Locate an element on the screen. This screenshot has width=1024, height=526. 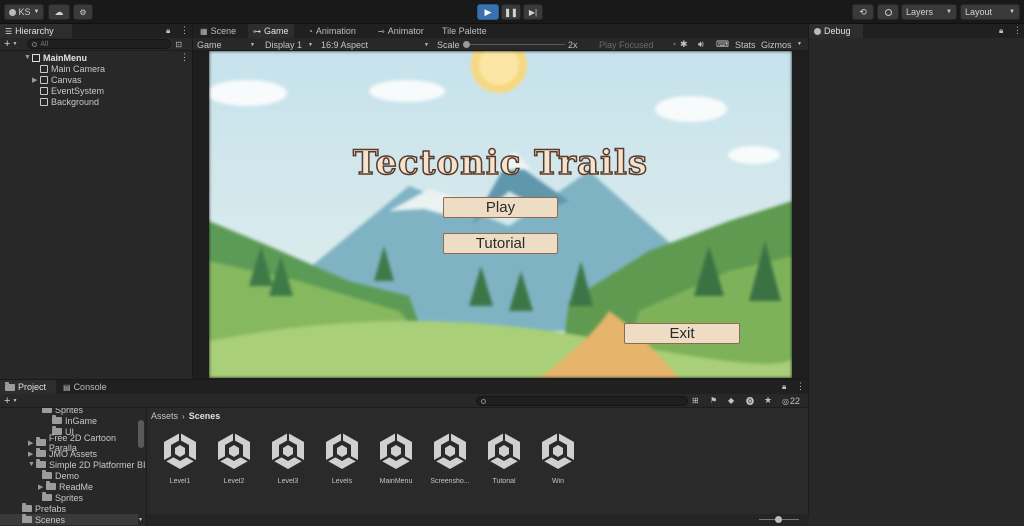
layers-dropdown: Layers ▼ is located at coordinates (929, 12).